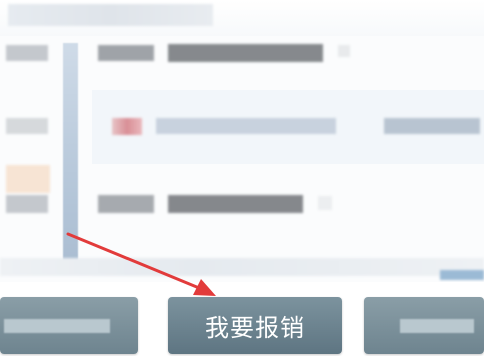  I want to click on submit-expense-button: 我要报销, so click(255, 325).